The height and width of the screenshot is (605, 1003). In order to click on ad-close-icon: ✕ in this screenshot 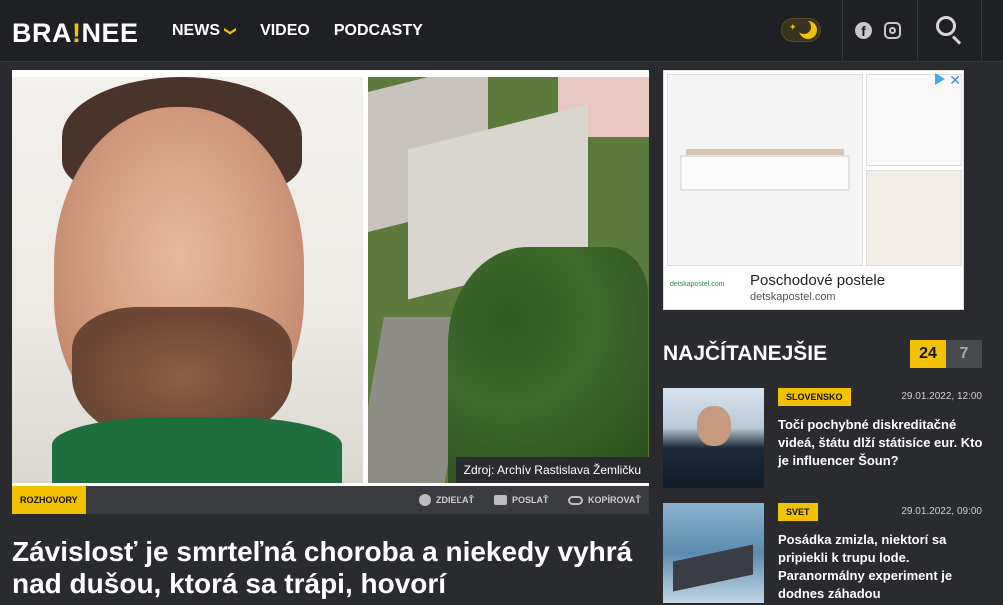, I will do `click(955, 80)`.